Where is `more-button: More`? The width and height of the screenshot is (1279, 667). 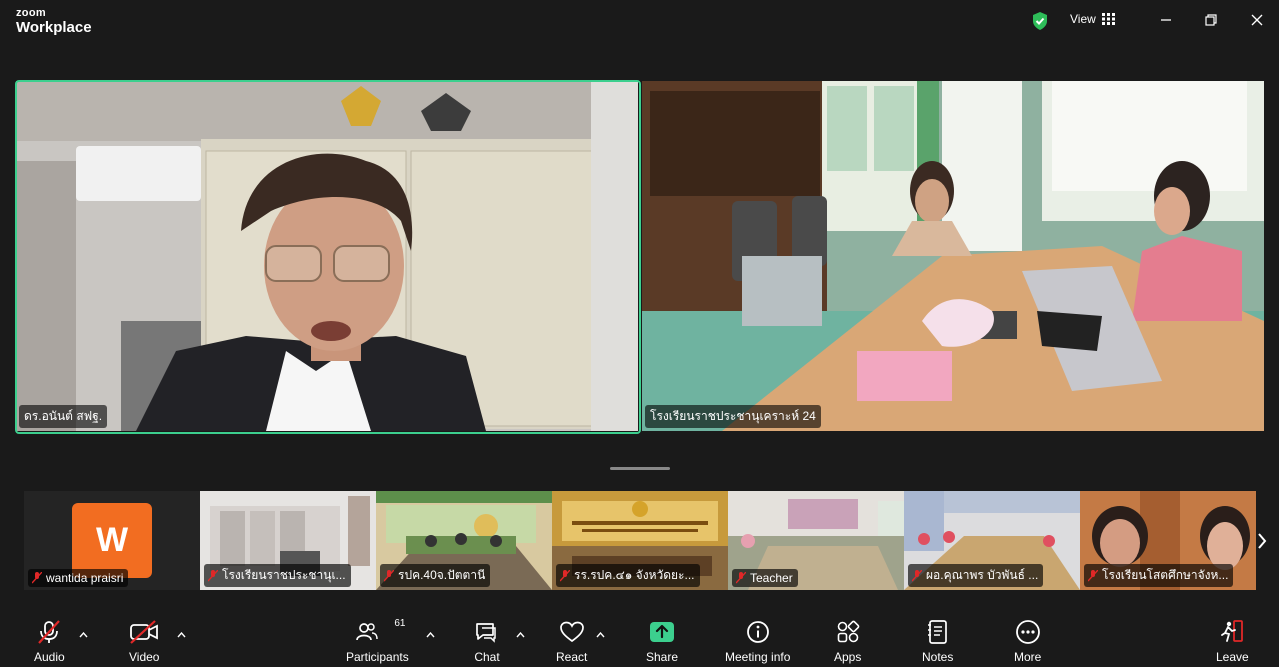 more-button: More is located at coordinates (1027, 641).